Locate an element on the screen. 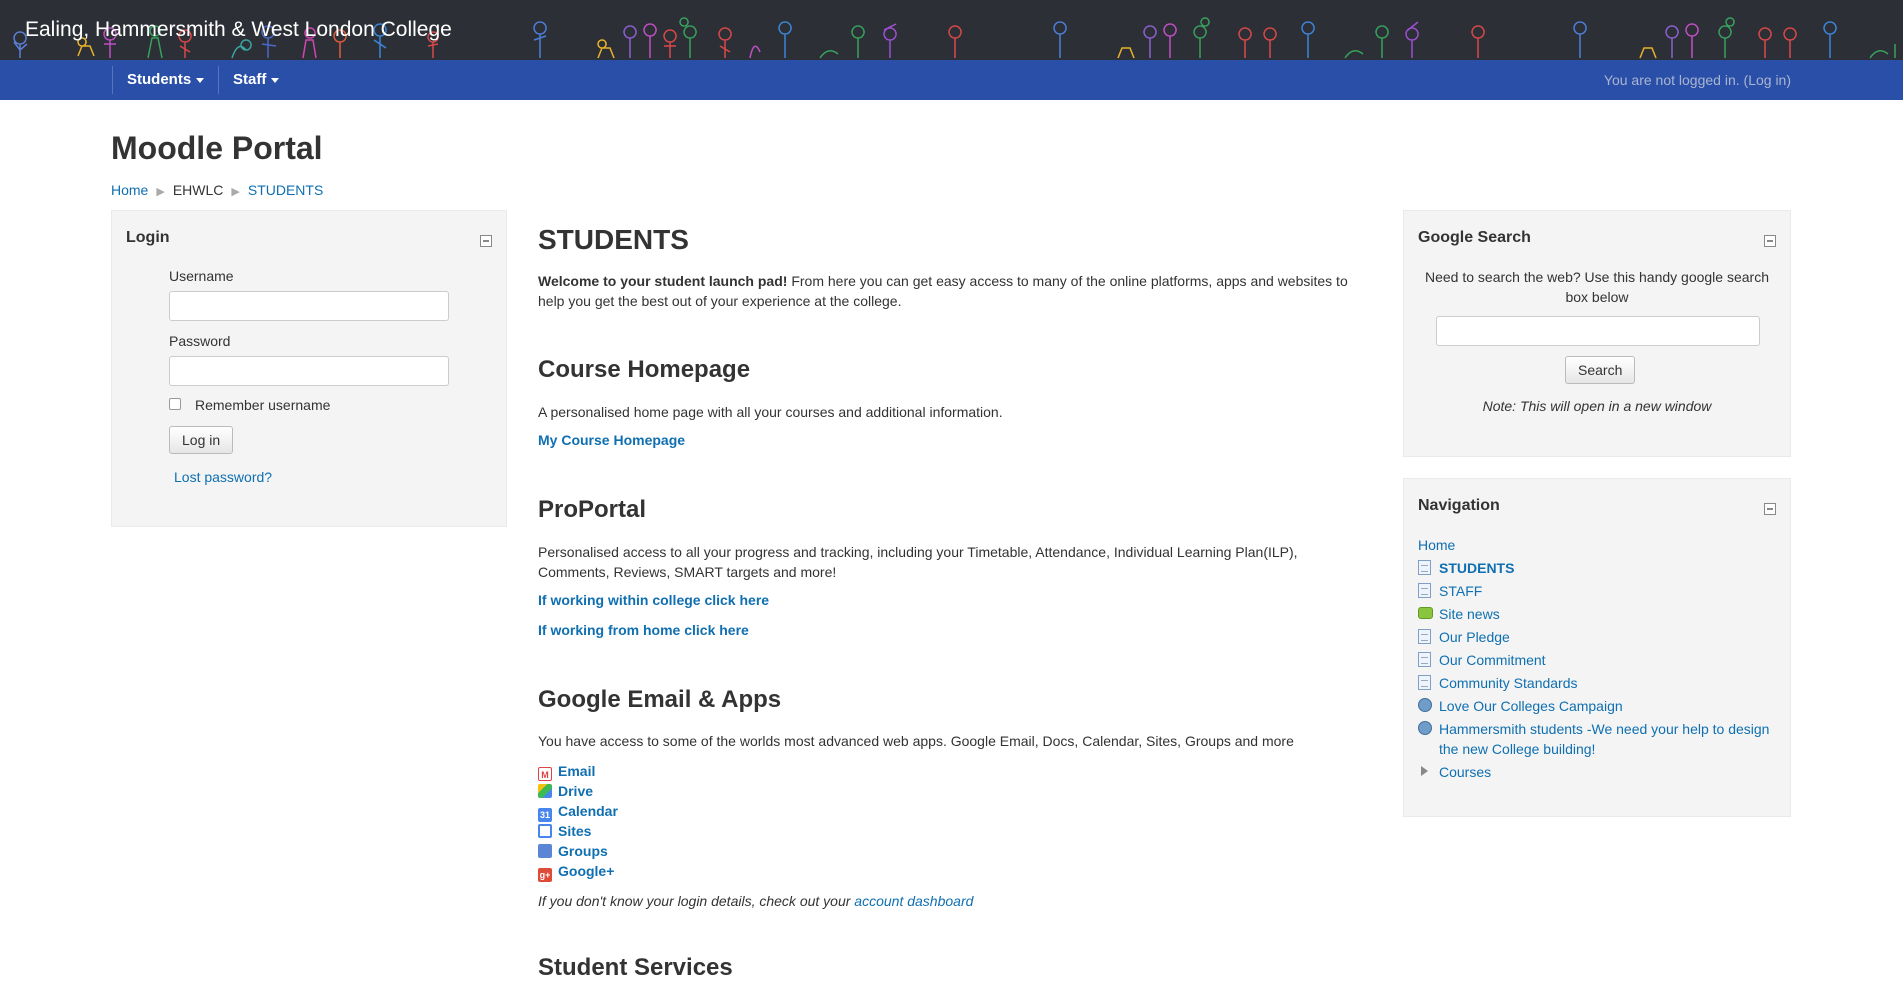  username-input is located at coordinates (309, 306).